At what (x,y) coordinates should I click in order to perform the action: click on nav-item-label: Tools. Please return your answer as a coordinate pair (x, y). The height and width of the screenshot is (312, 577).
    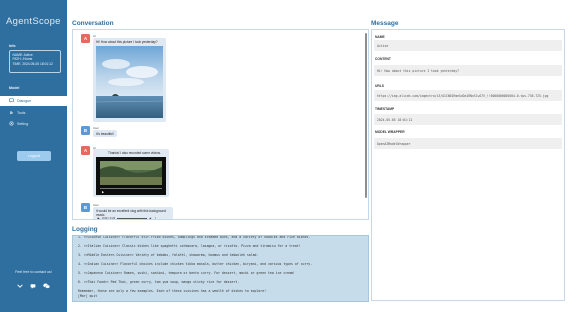
    Looking at the image, I should click on (21, 113).